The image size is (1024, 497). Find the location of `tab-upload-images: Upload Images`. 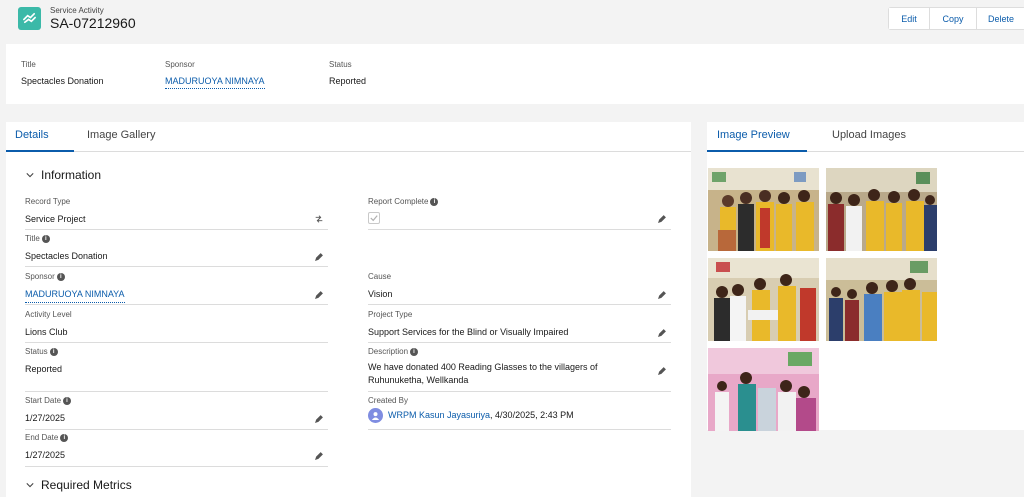

tab-upload-images: Upload Images is located at coordinates (869, 135).